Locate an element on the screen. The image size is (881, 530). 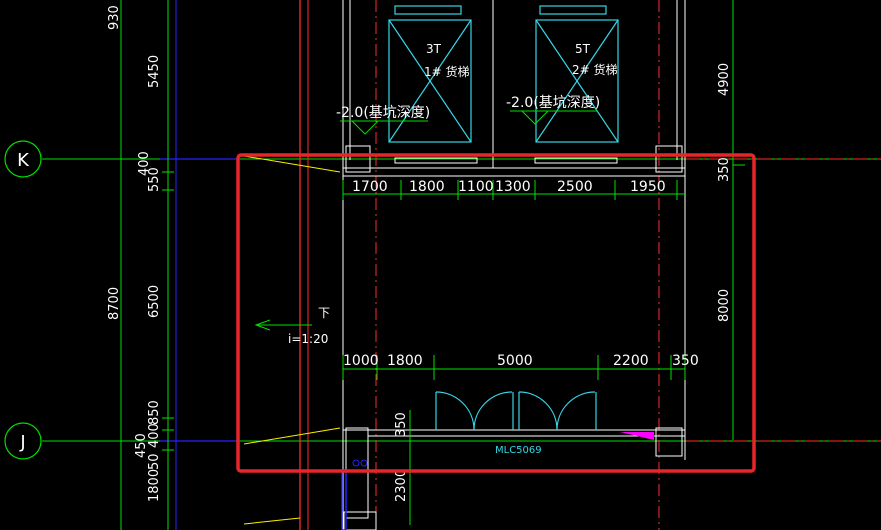
elevator-2-code: 5T is located at coordinates (583, 49).